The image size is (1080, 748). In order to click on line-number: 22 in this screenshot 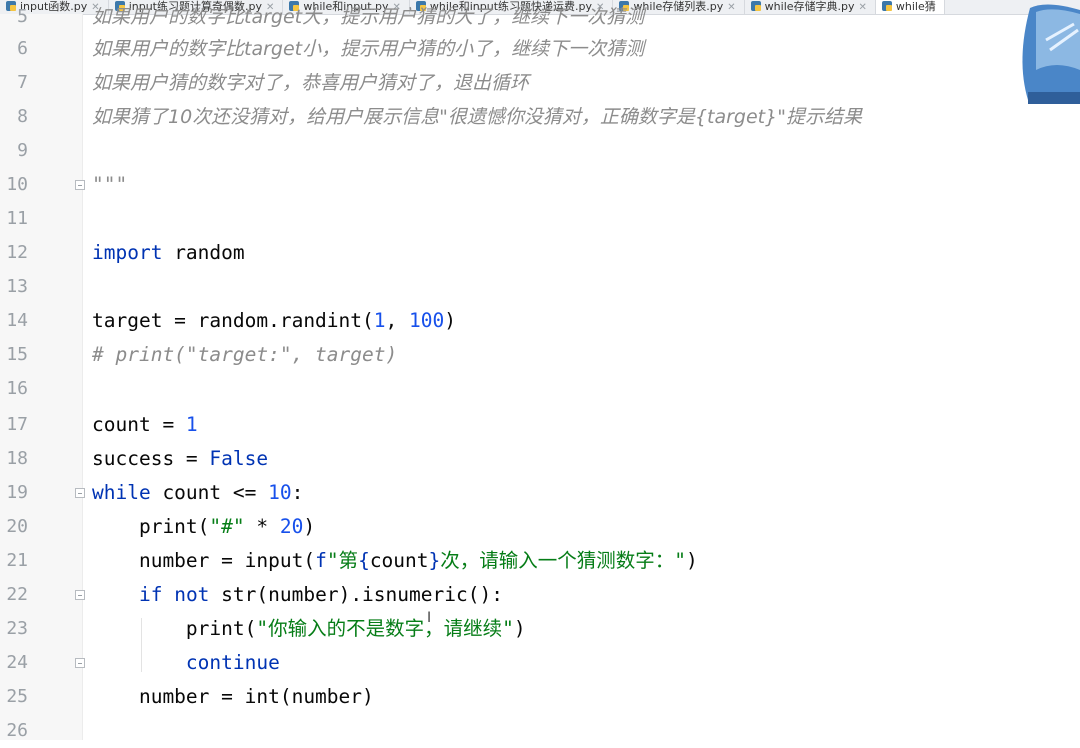, I will do `click(17, 594)`.